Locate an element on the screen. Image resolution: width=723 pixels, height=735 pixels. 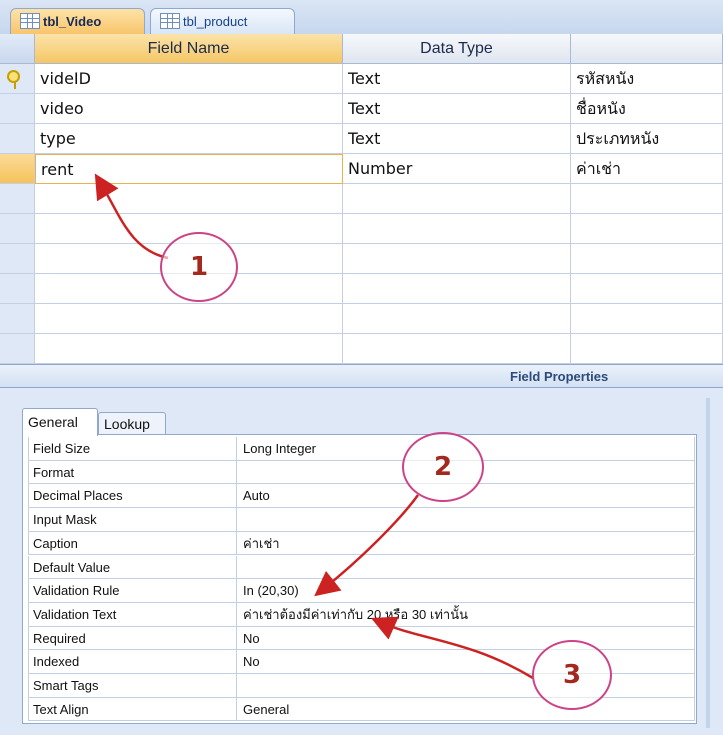
table-row-selected: rent Number ค่าเช่า is located at coordinates (361, 169).